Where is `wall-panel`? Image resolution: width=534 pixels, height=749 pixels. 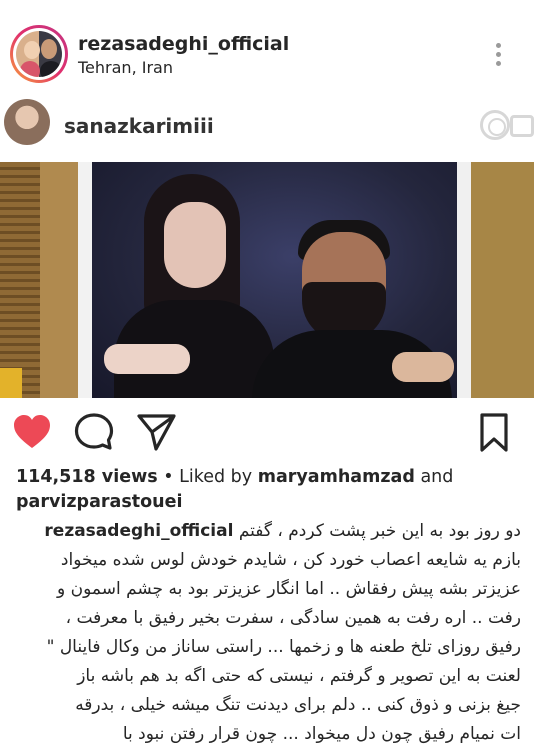
wall-panel is located at coordinates (59, 280).